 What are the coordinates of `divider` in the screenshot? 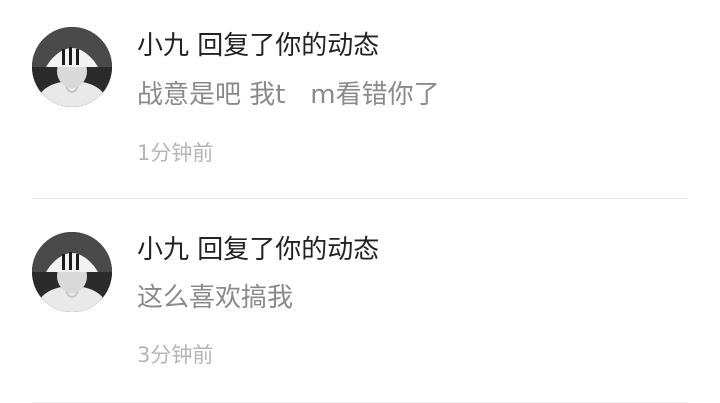 It's located at (360, 198).